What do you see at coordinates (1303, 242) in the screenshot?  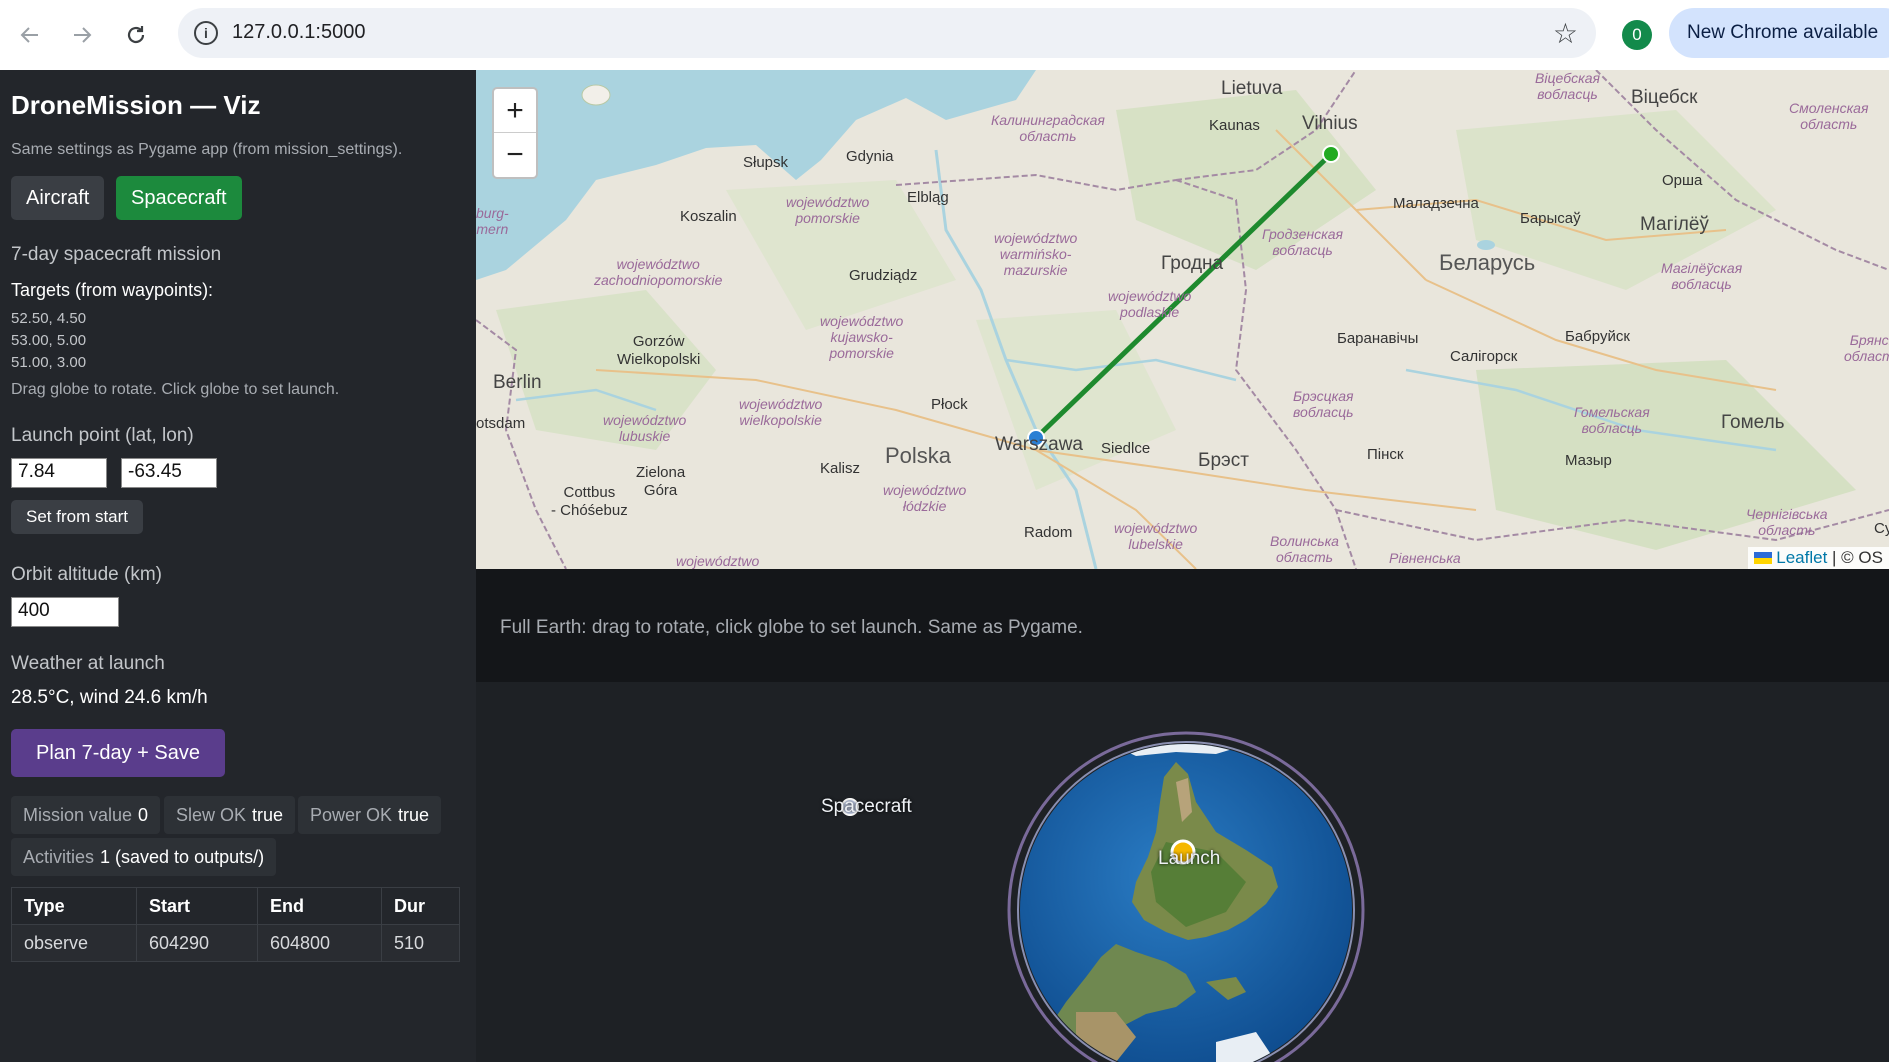 I see `map-label: Гродзенская вобласць` at bounding box center [1303, 242].